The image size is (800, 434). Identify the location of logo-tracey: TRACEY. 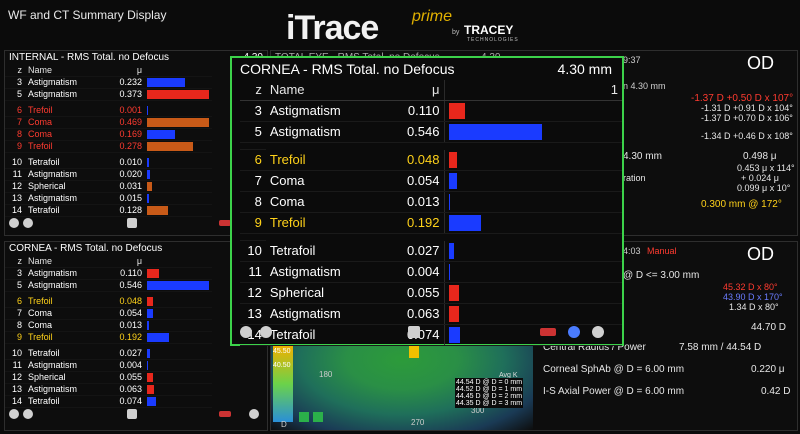
(489, 30).